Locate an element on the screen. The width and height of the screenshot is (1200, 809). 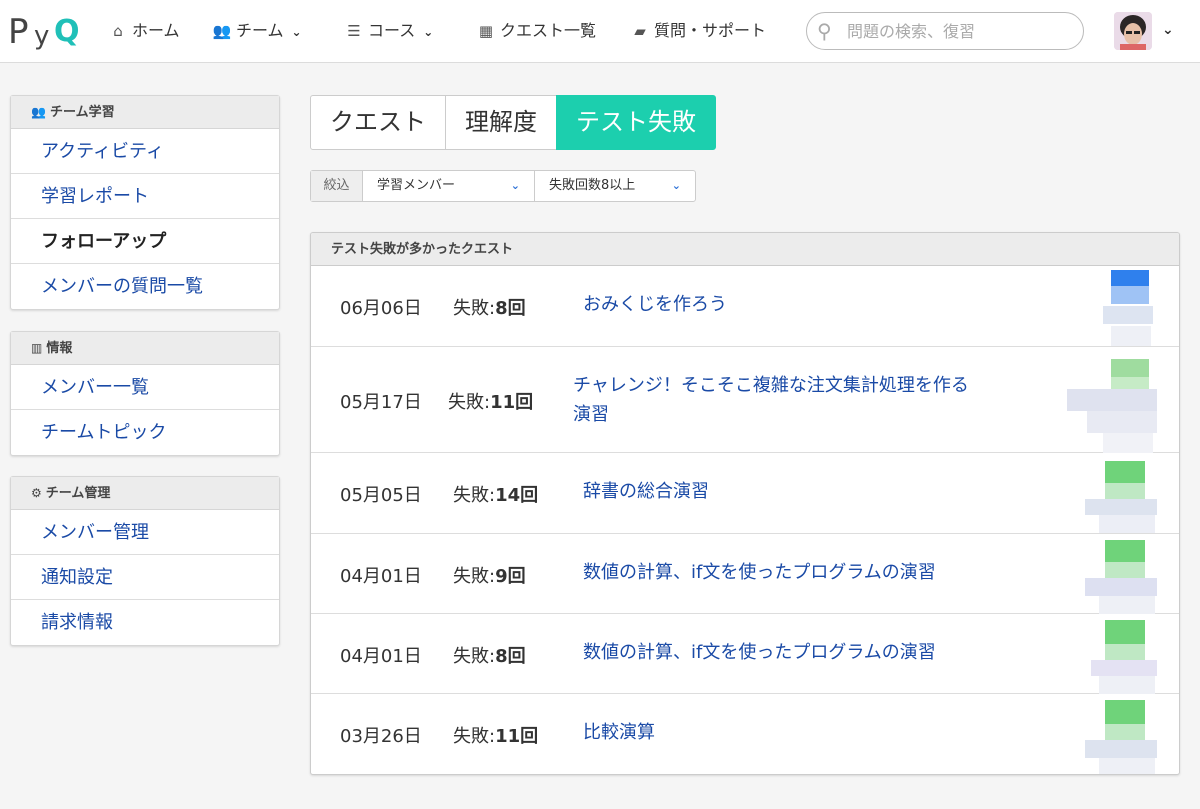
table-row: 04月01日 失敗:8回 数値の計算、if文を使ったプログラムの演習 is located at coordinates (745, 654).